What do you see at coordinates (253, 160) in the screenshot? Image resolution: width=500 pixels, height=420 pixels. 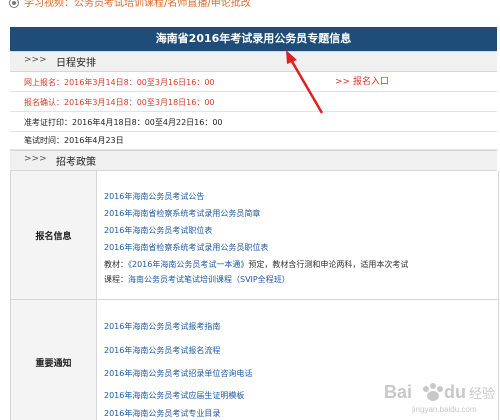 I see `policy-section-header: >>> 招考政策` at bounding box center [253, 160].